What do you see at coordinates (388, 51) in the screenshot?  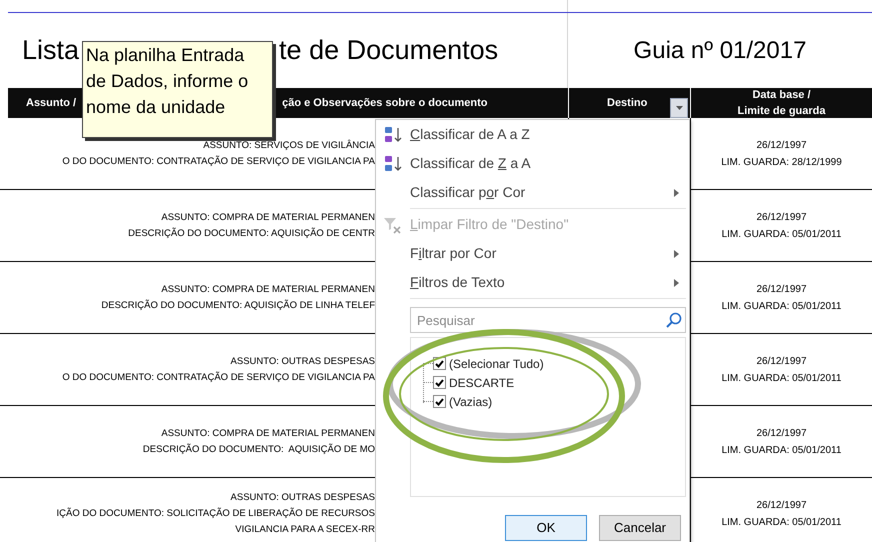 I see `sheet-title: te de Documentos` at bounding box center [388, 51].